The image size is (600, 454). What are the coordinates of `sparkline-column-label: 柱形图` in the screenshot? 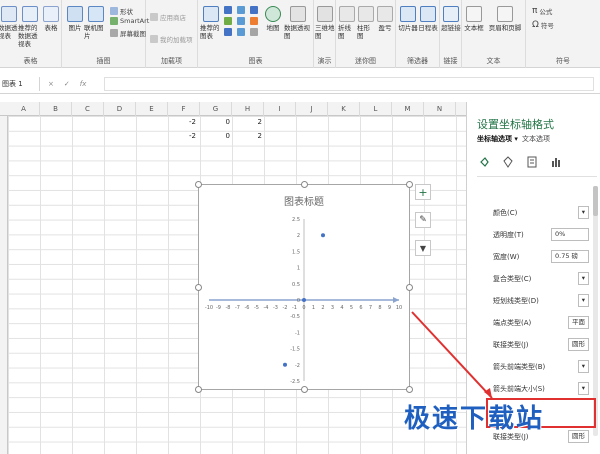 It's located at (363, 32).